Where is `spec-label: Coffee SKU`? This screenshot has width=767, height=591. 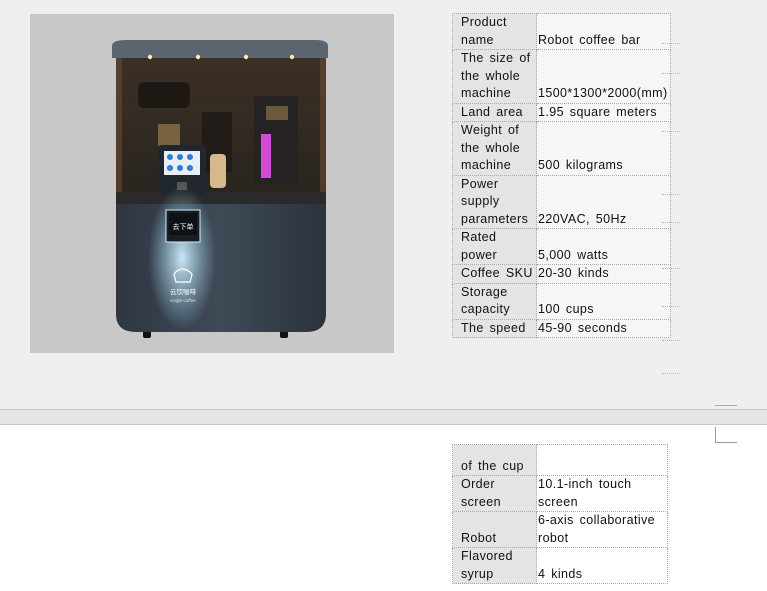
spec-label: Coffee SKU is located at coordinates (494, 274).